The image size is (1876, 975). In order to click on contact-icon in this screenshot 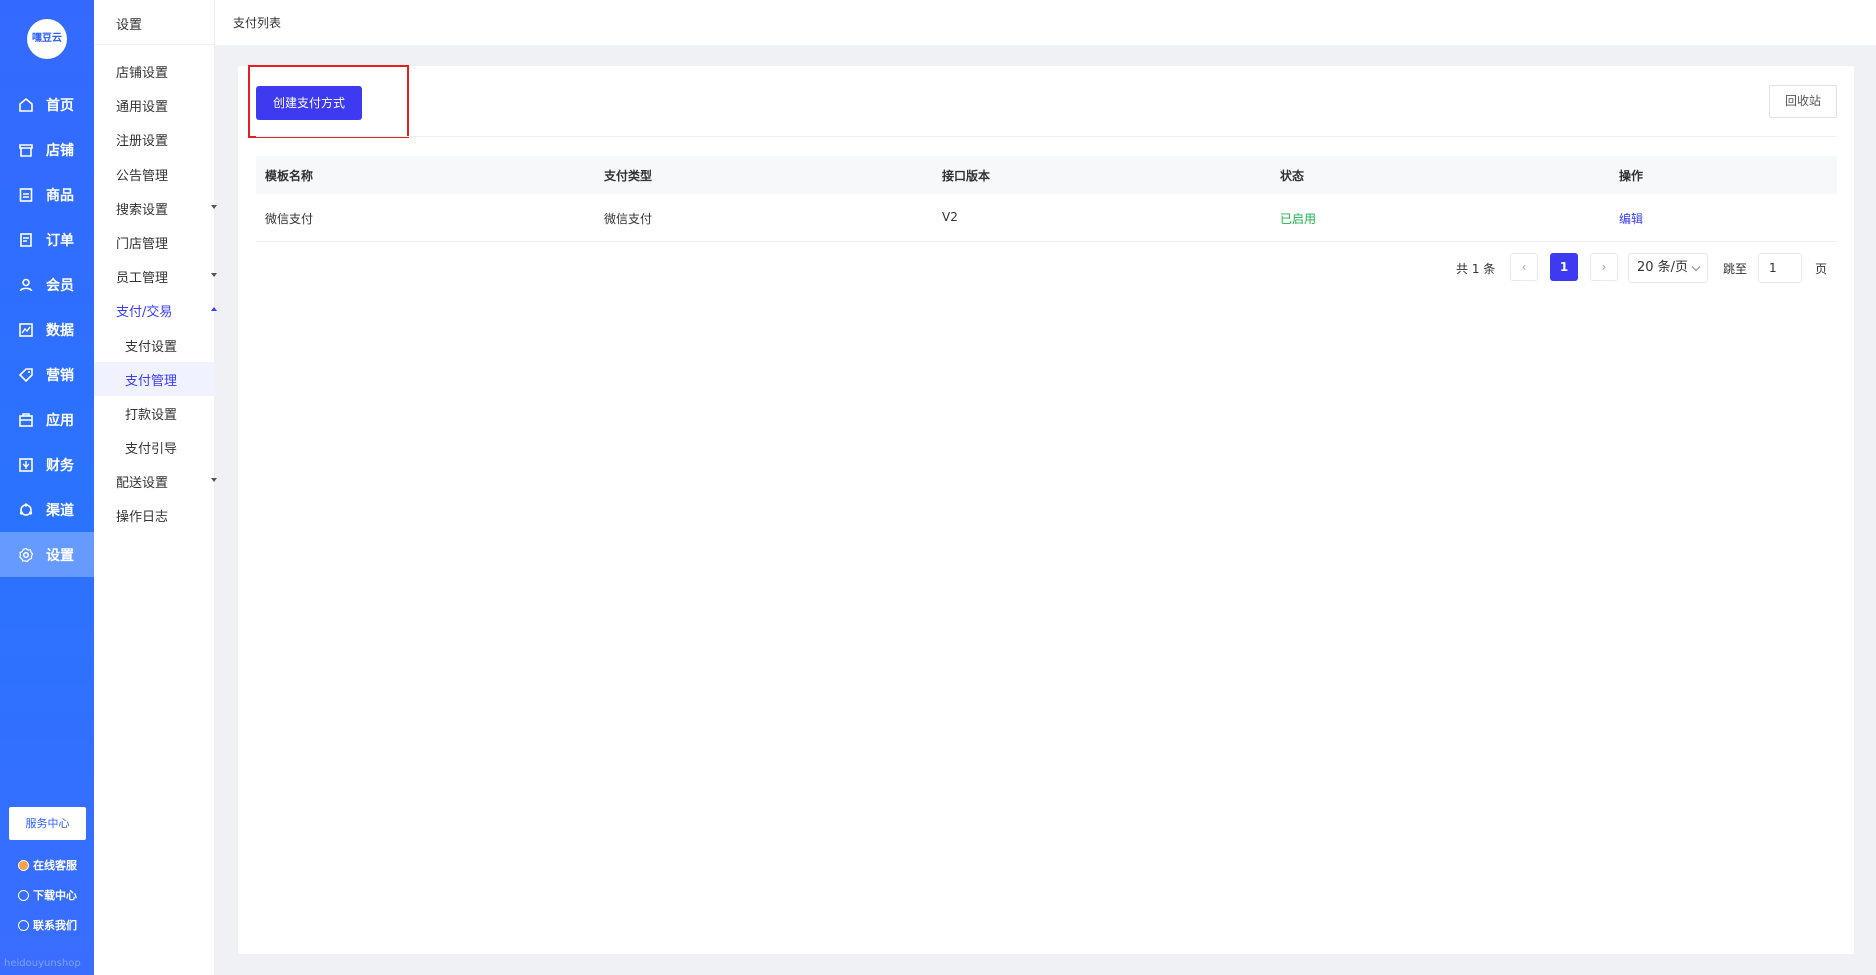, I will do `click(23, 925)`.